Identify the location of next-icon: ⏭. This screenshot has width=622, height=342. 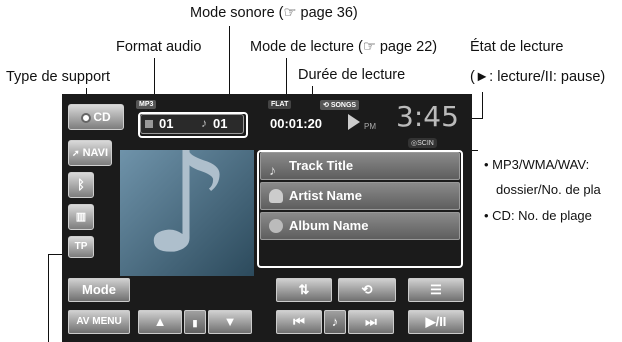
(371, 321).